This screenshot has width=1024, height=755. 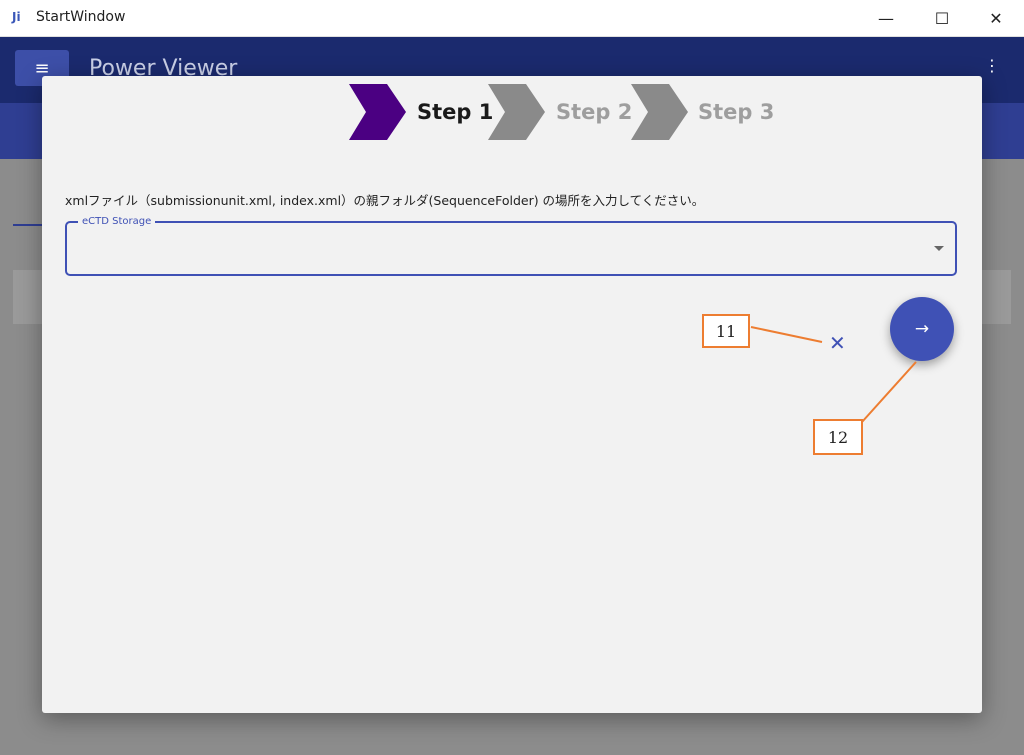 I want to click on callout-12-leader, so click(x=889, y=392).